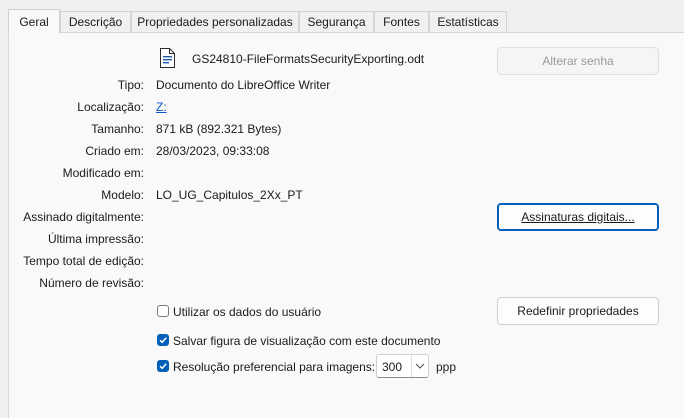 This screenshot has width=684, height=418. Describe the element at coordinates (122, 195) in the screenshot. I see `template-label: Modelo:` at that location.